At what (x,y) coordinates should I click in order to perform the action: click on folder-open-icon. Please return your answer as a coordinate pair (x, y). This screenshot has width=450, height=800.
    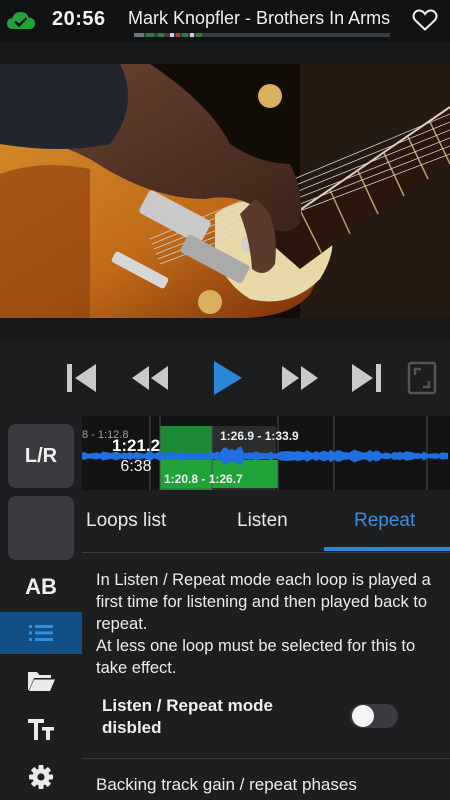
    Looking at the image, I should click on (41, 681).